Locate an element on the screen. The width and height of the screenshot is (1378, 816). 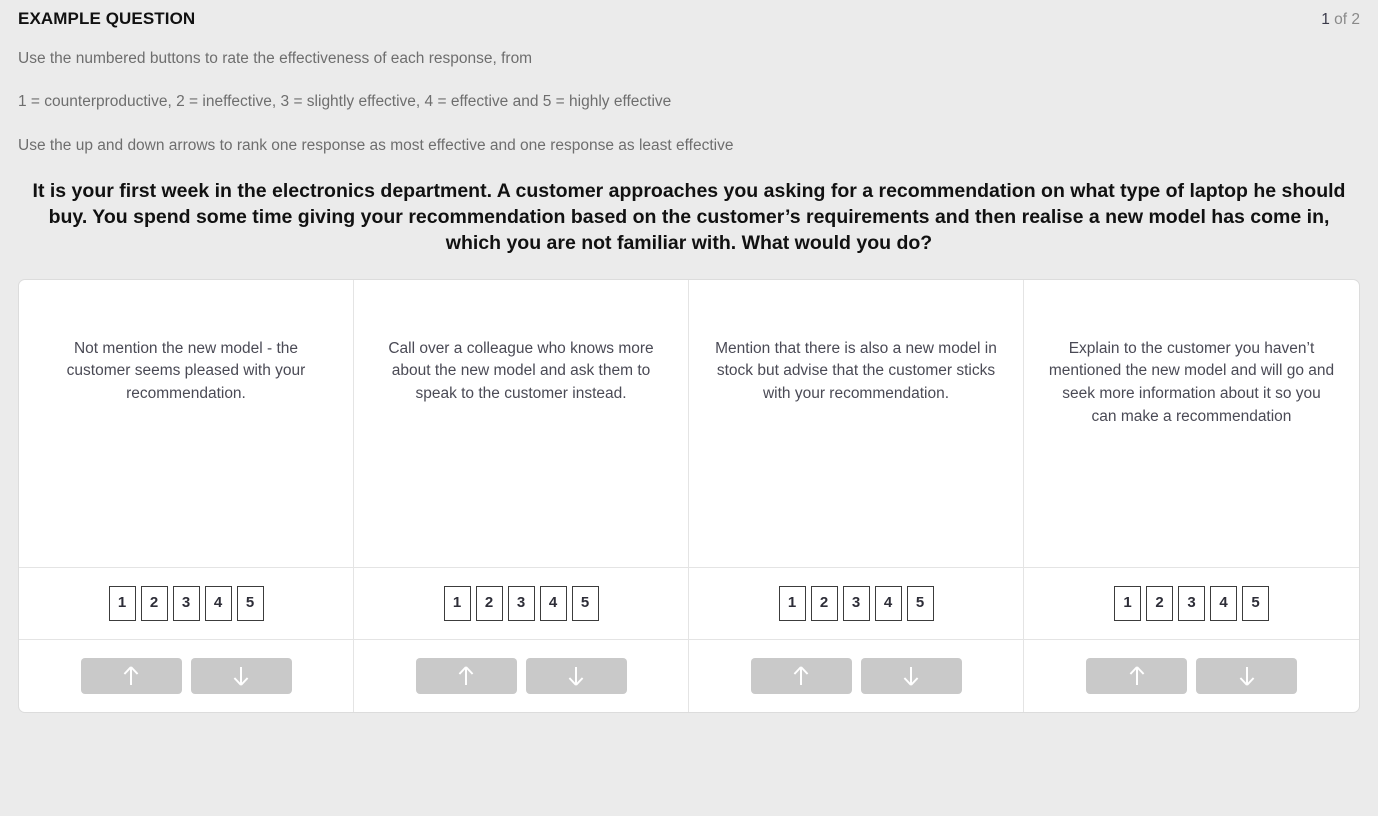
rating-button-4-5: 5 is located at coordinates (1255, 603).